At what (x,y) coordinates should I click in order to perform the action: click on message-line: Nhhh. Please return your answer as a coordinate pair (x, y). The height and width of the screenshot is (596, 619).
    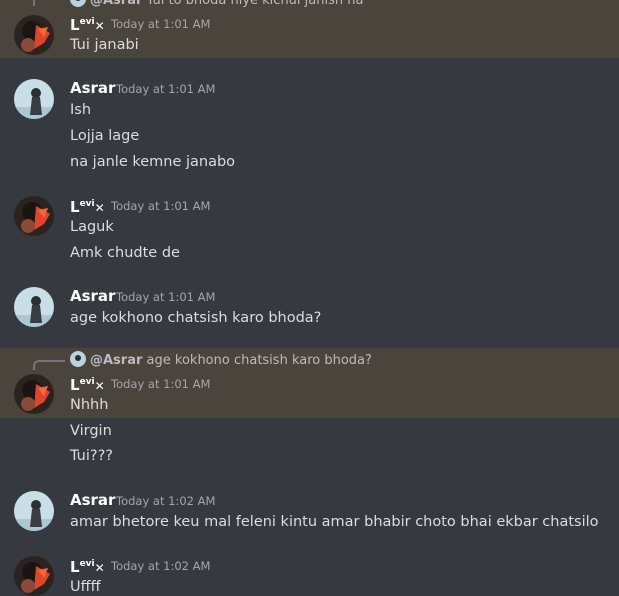
    Looking at the image, I should click on (89, 405).